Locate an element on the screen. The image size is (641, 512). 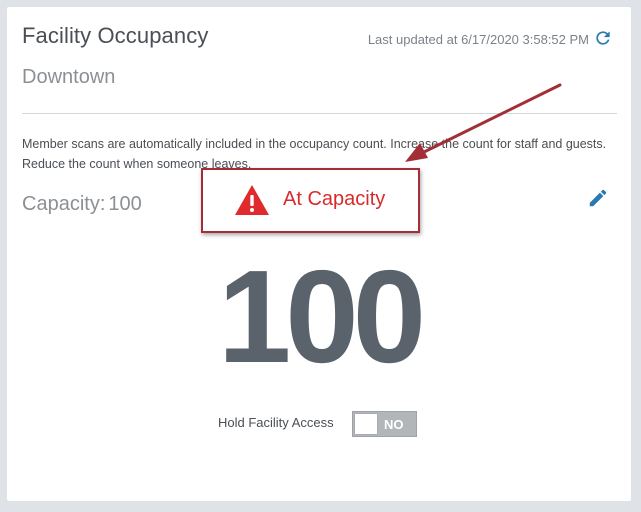
last-updated-text: Last updated at 6/17/2020 3:58:52 PM is located at coordinates (478, 39).